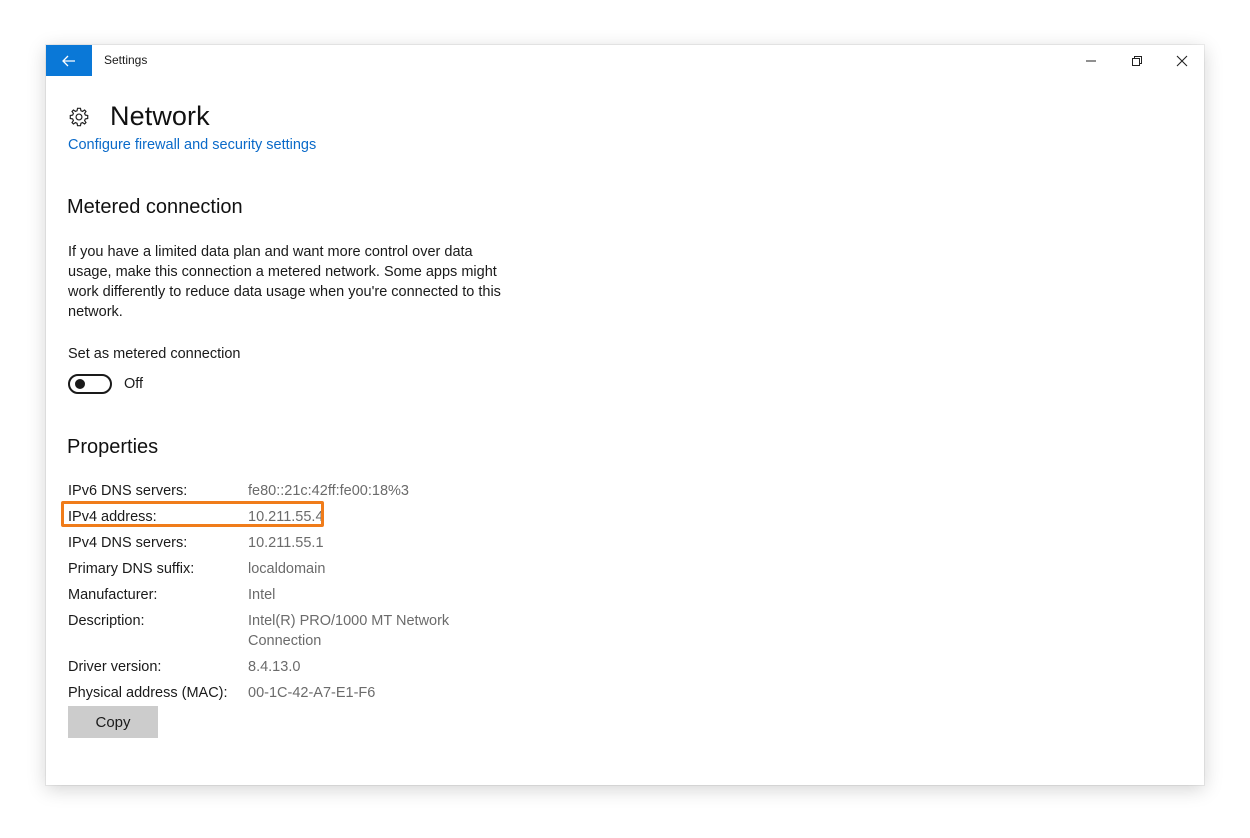 Image resolution: width=1250 pixels, height=838 pixels. Describe the element at coordinates (160, 116) in the screenshot. I see `page-title: Network` at that location.